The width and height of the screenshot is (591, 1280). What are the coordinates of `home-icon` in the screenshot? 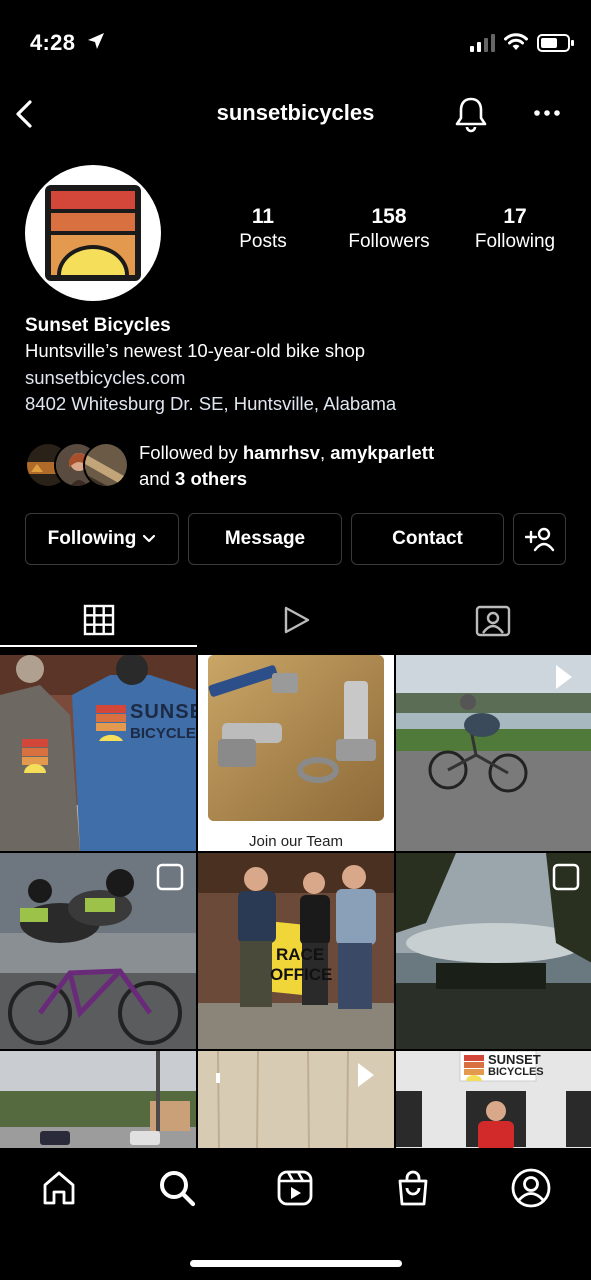 It's located at (59, 1188).